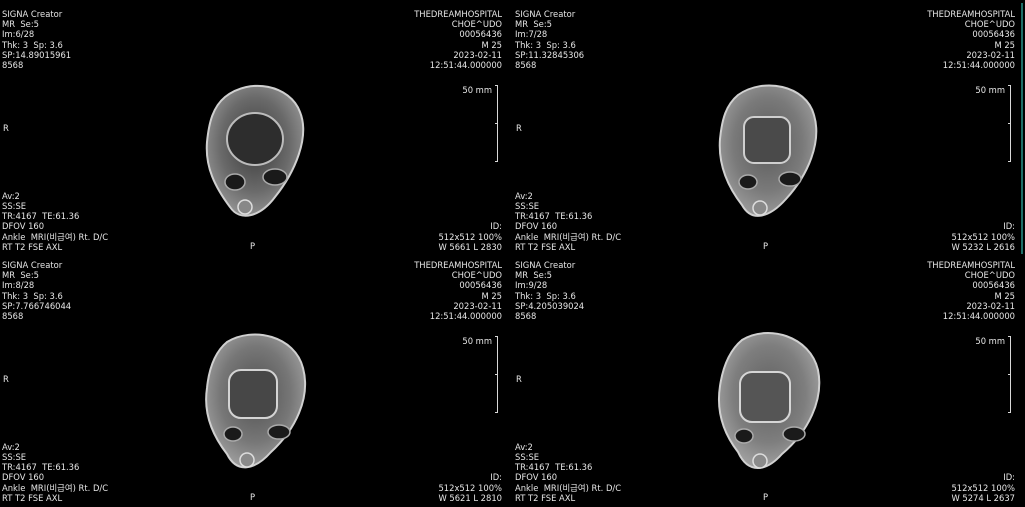 This screenshot has height=507, width=1025. What do you see at coordinates (531, 34) in the screenshot?
I see `overlay-text-line: Im:7/28` at bounding box center [531, 34].